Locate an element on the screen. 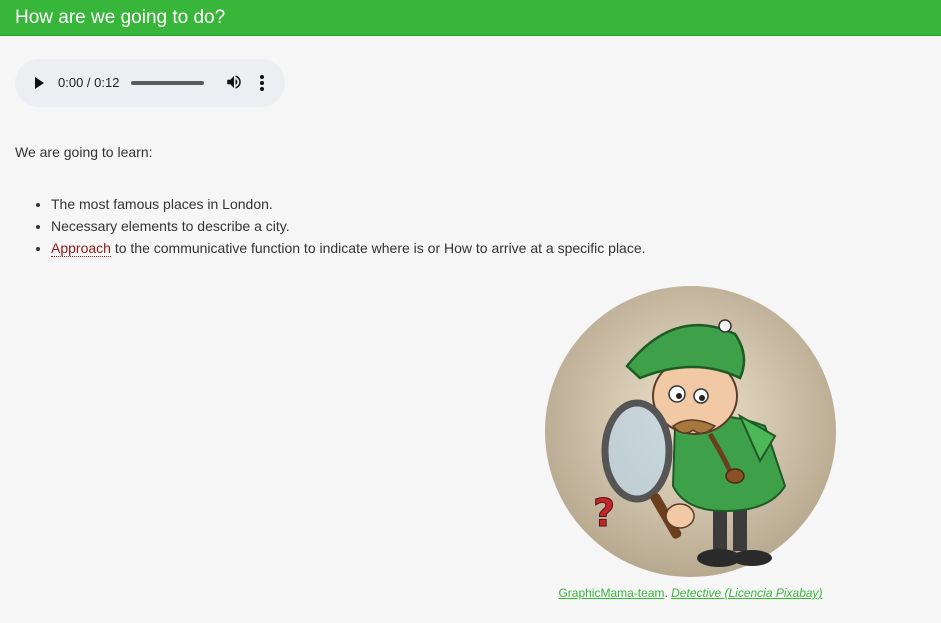  detective-illustration: ? is located at coordinates (690, 431).